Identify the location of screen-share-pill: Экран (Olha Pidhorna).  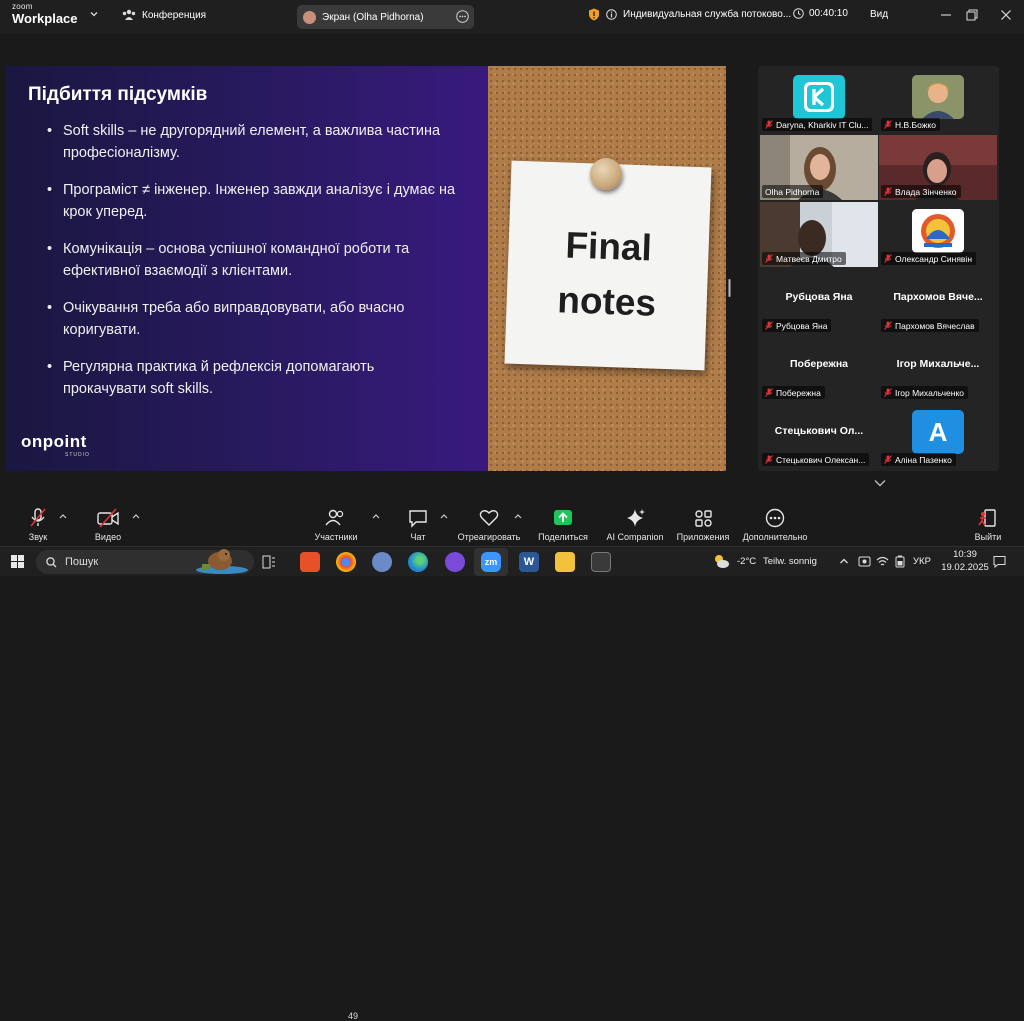
(385, 17).